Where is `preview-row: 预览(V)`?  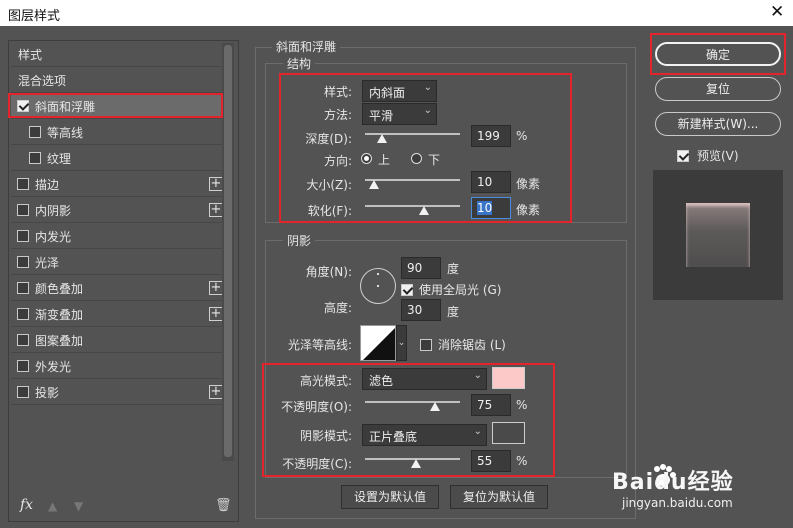
preview-row: 预览(V) is located at coordinates (708, 155).